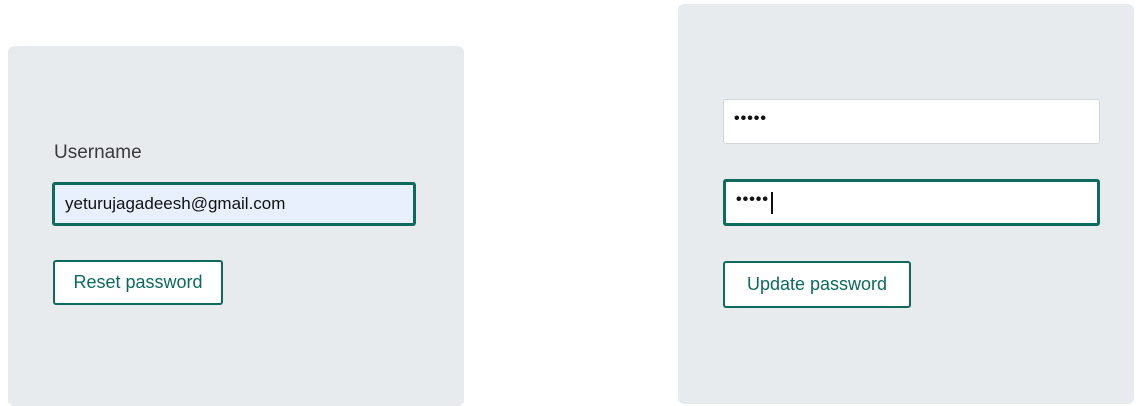 This screenshot has height=406, width=1138. Describe the element at coordinates (911, 202) in the screenshot. I see `confirm-password-input: •••••` at that location.